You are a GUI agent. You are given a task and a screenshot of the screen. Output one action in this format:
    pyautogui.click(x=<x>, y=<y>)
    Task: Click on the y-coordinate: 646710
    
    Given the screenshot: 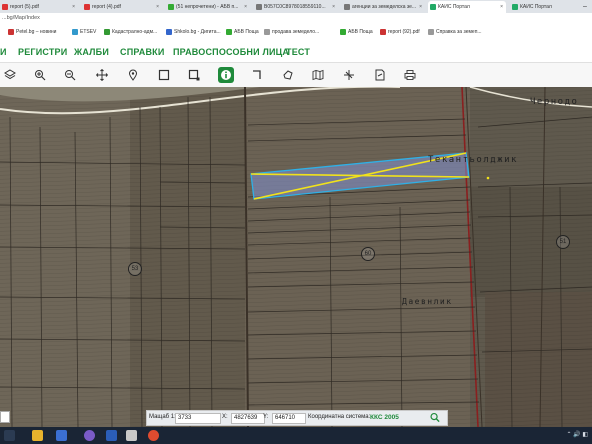 What is the action you would take?
    pyautogui.click(x=289, y=418)
    